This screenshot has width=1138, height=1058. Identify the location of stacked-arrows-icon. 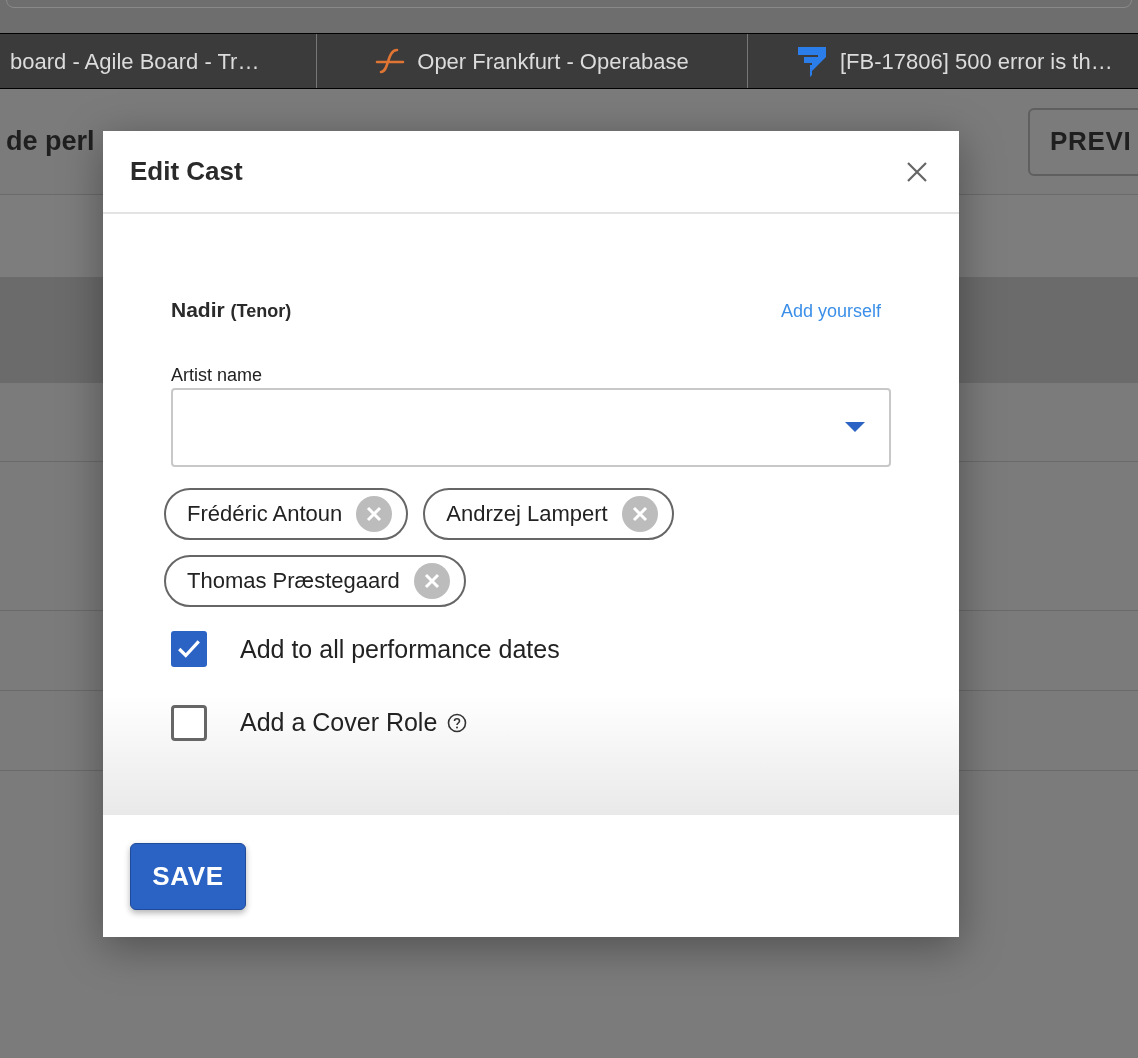
(812, 61).